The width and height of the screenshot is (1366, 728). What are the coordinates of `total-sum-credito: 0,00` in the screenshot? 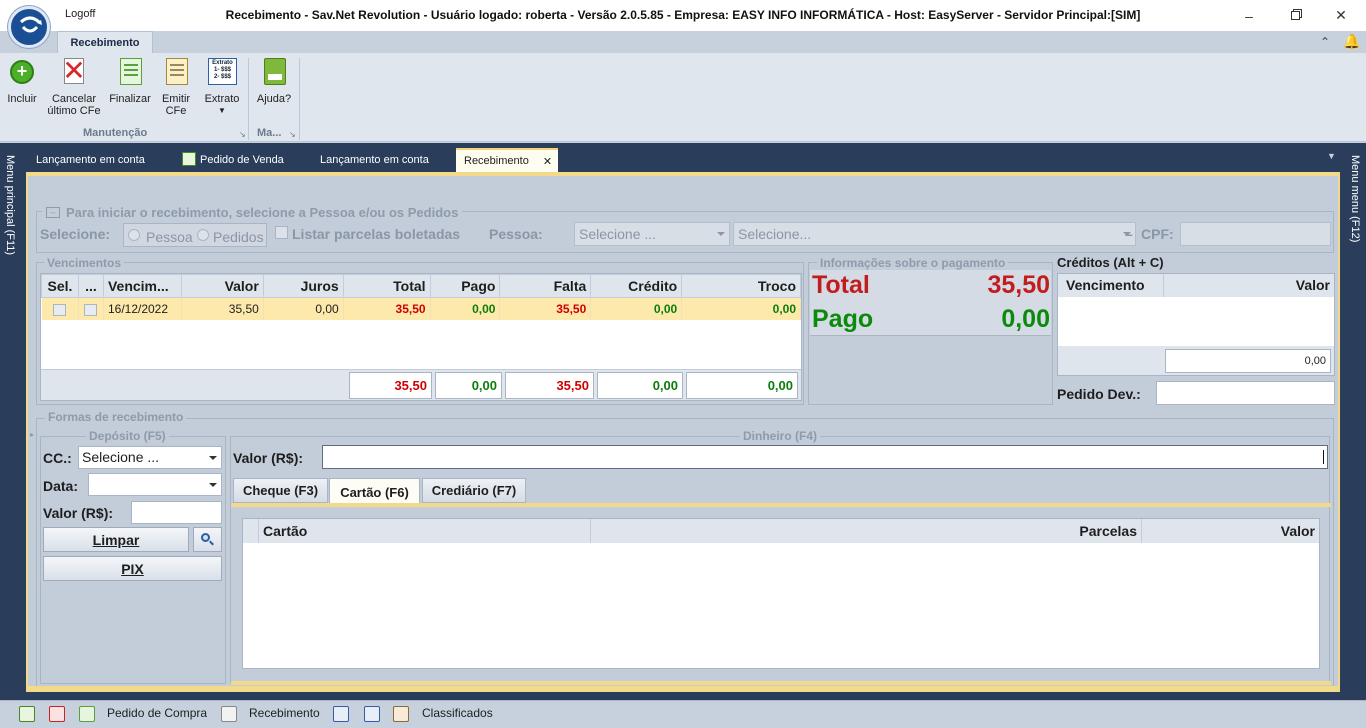 It's located at (640, 385).